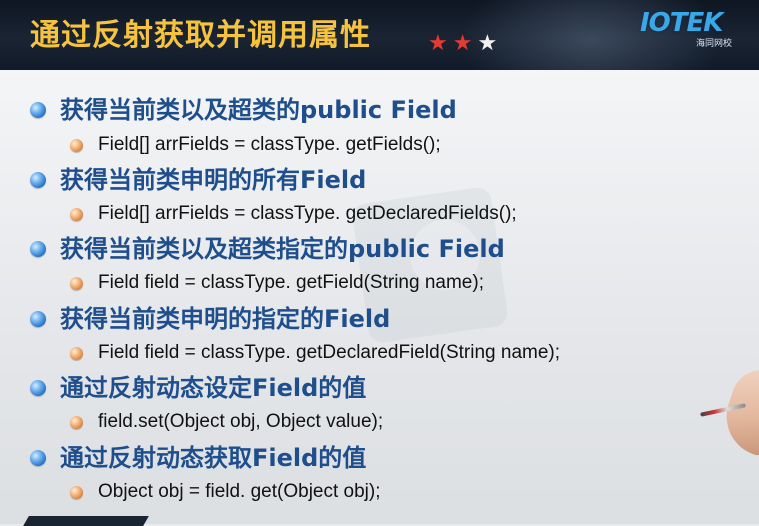 The image size is (759, 526). What do you see at coordinates (213, 458) in the screenshot?
I see `list-item: 通过反射动态获取Field的值` at bounding box center [213, 458].